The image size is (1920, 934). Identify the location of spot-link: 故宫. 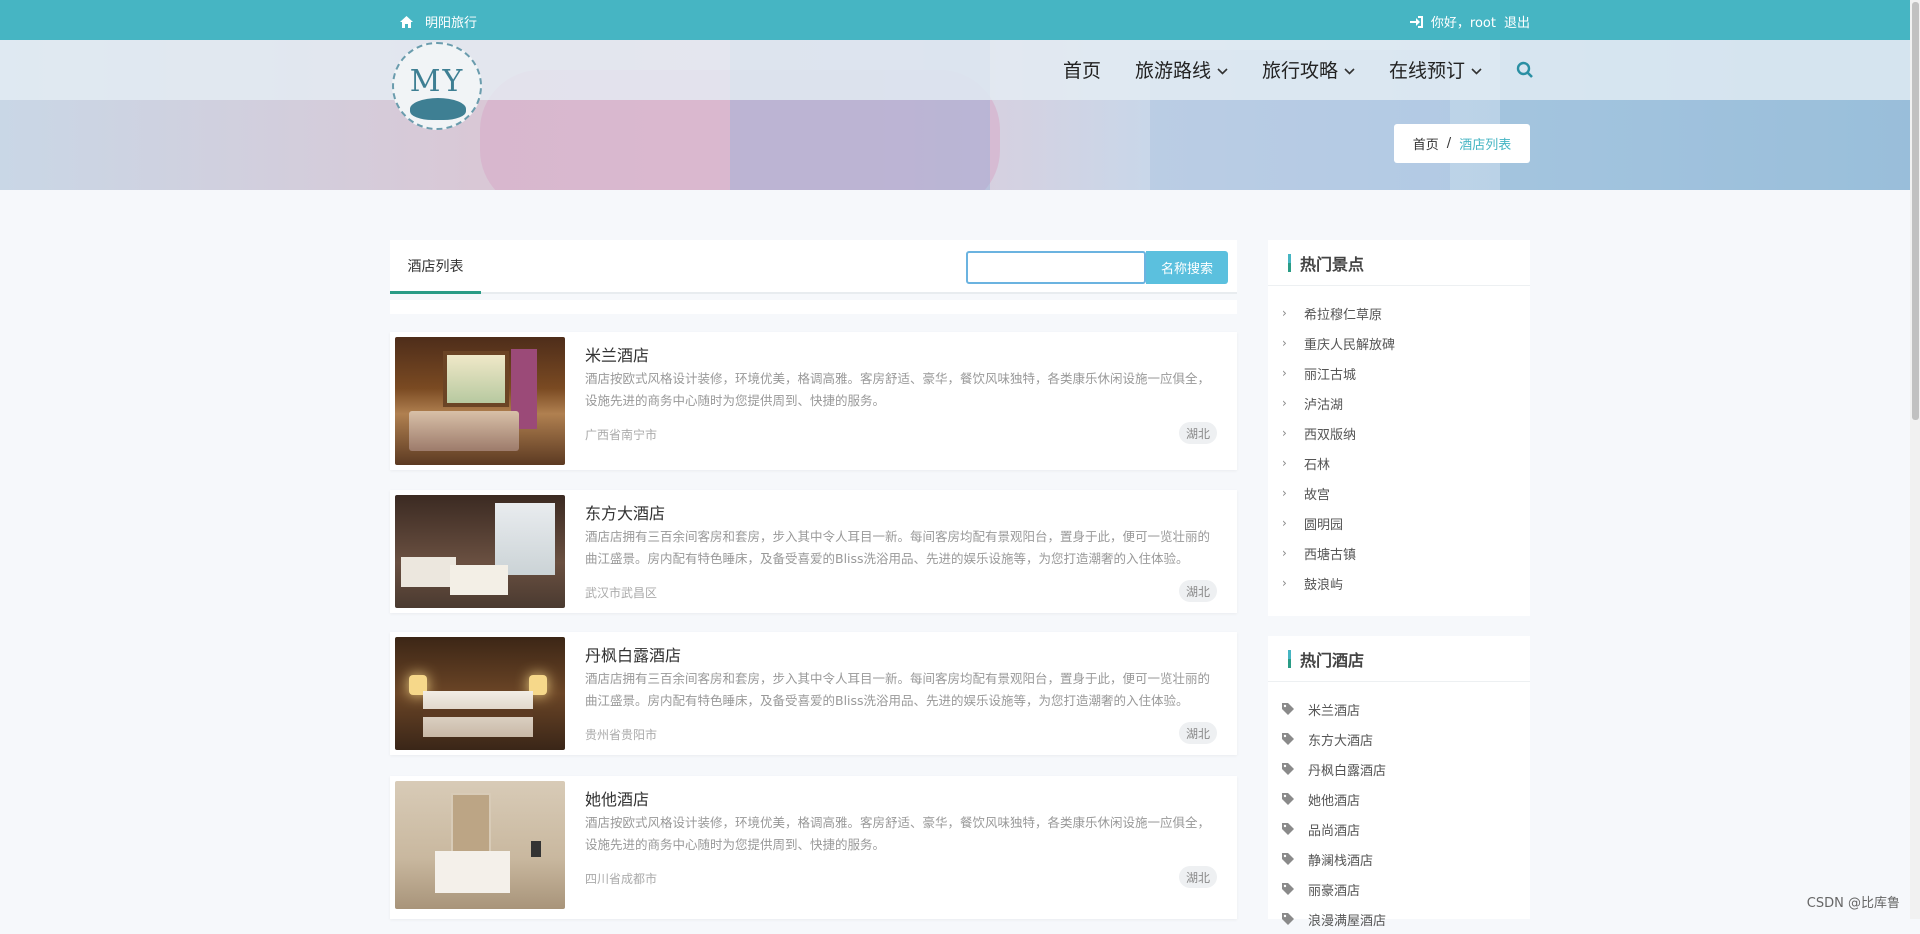
(1317, 493).